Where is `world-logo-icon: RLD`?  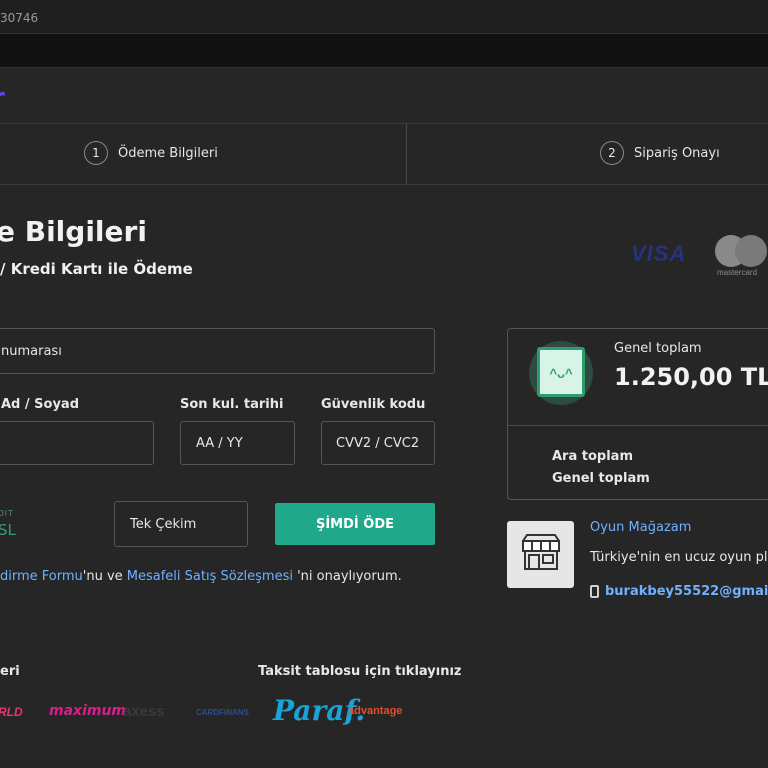 world-logo-icon: RLD is located at coordinates (11, 712).